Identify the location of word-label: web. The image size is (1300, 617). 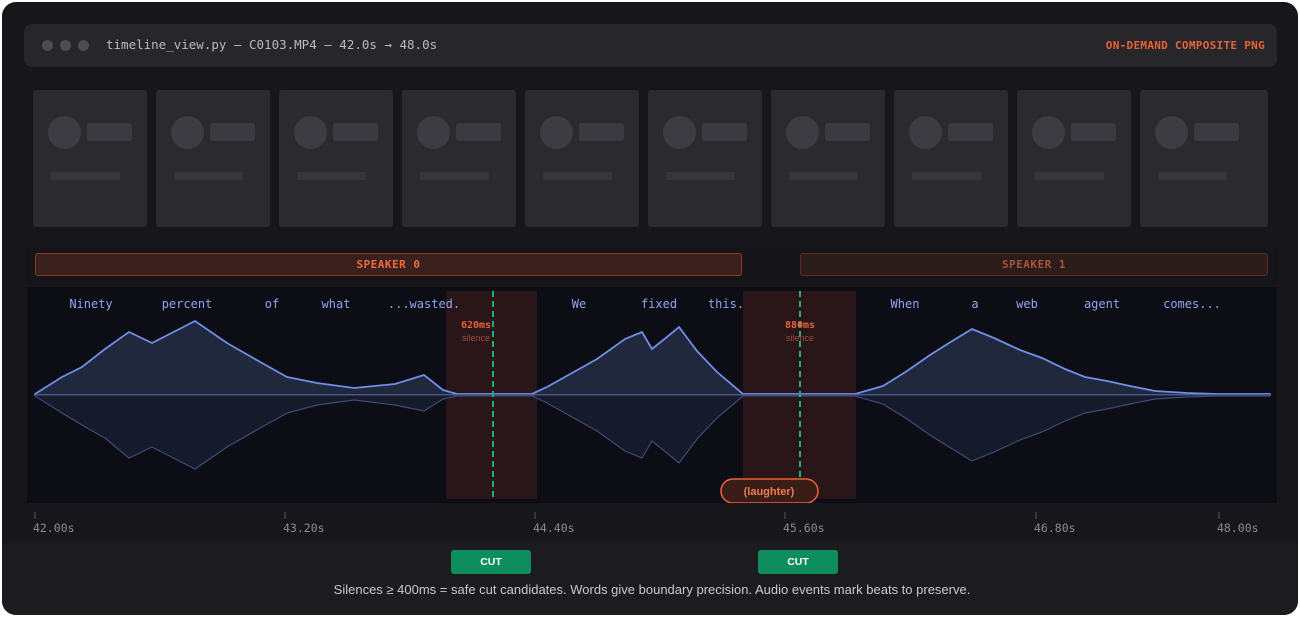
(1027, 304).